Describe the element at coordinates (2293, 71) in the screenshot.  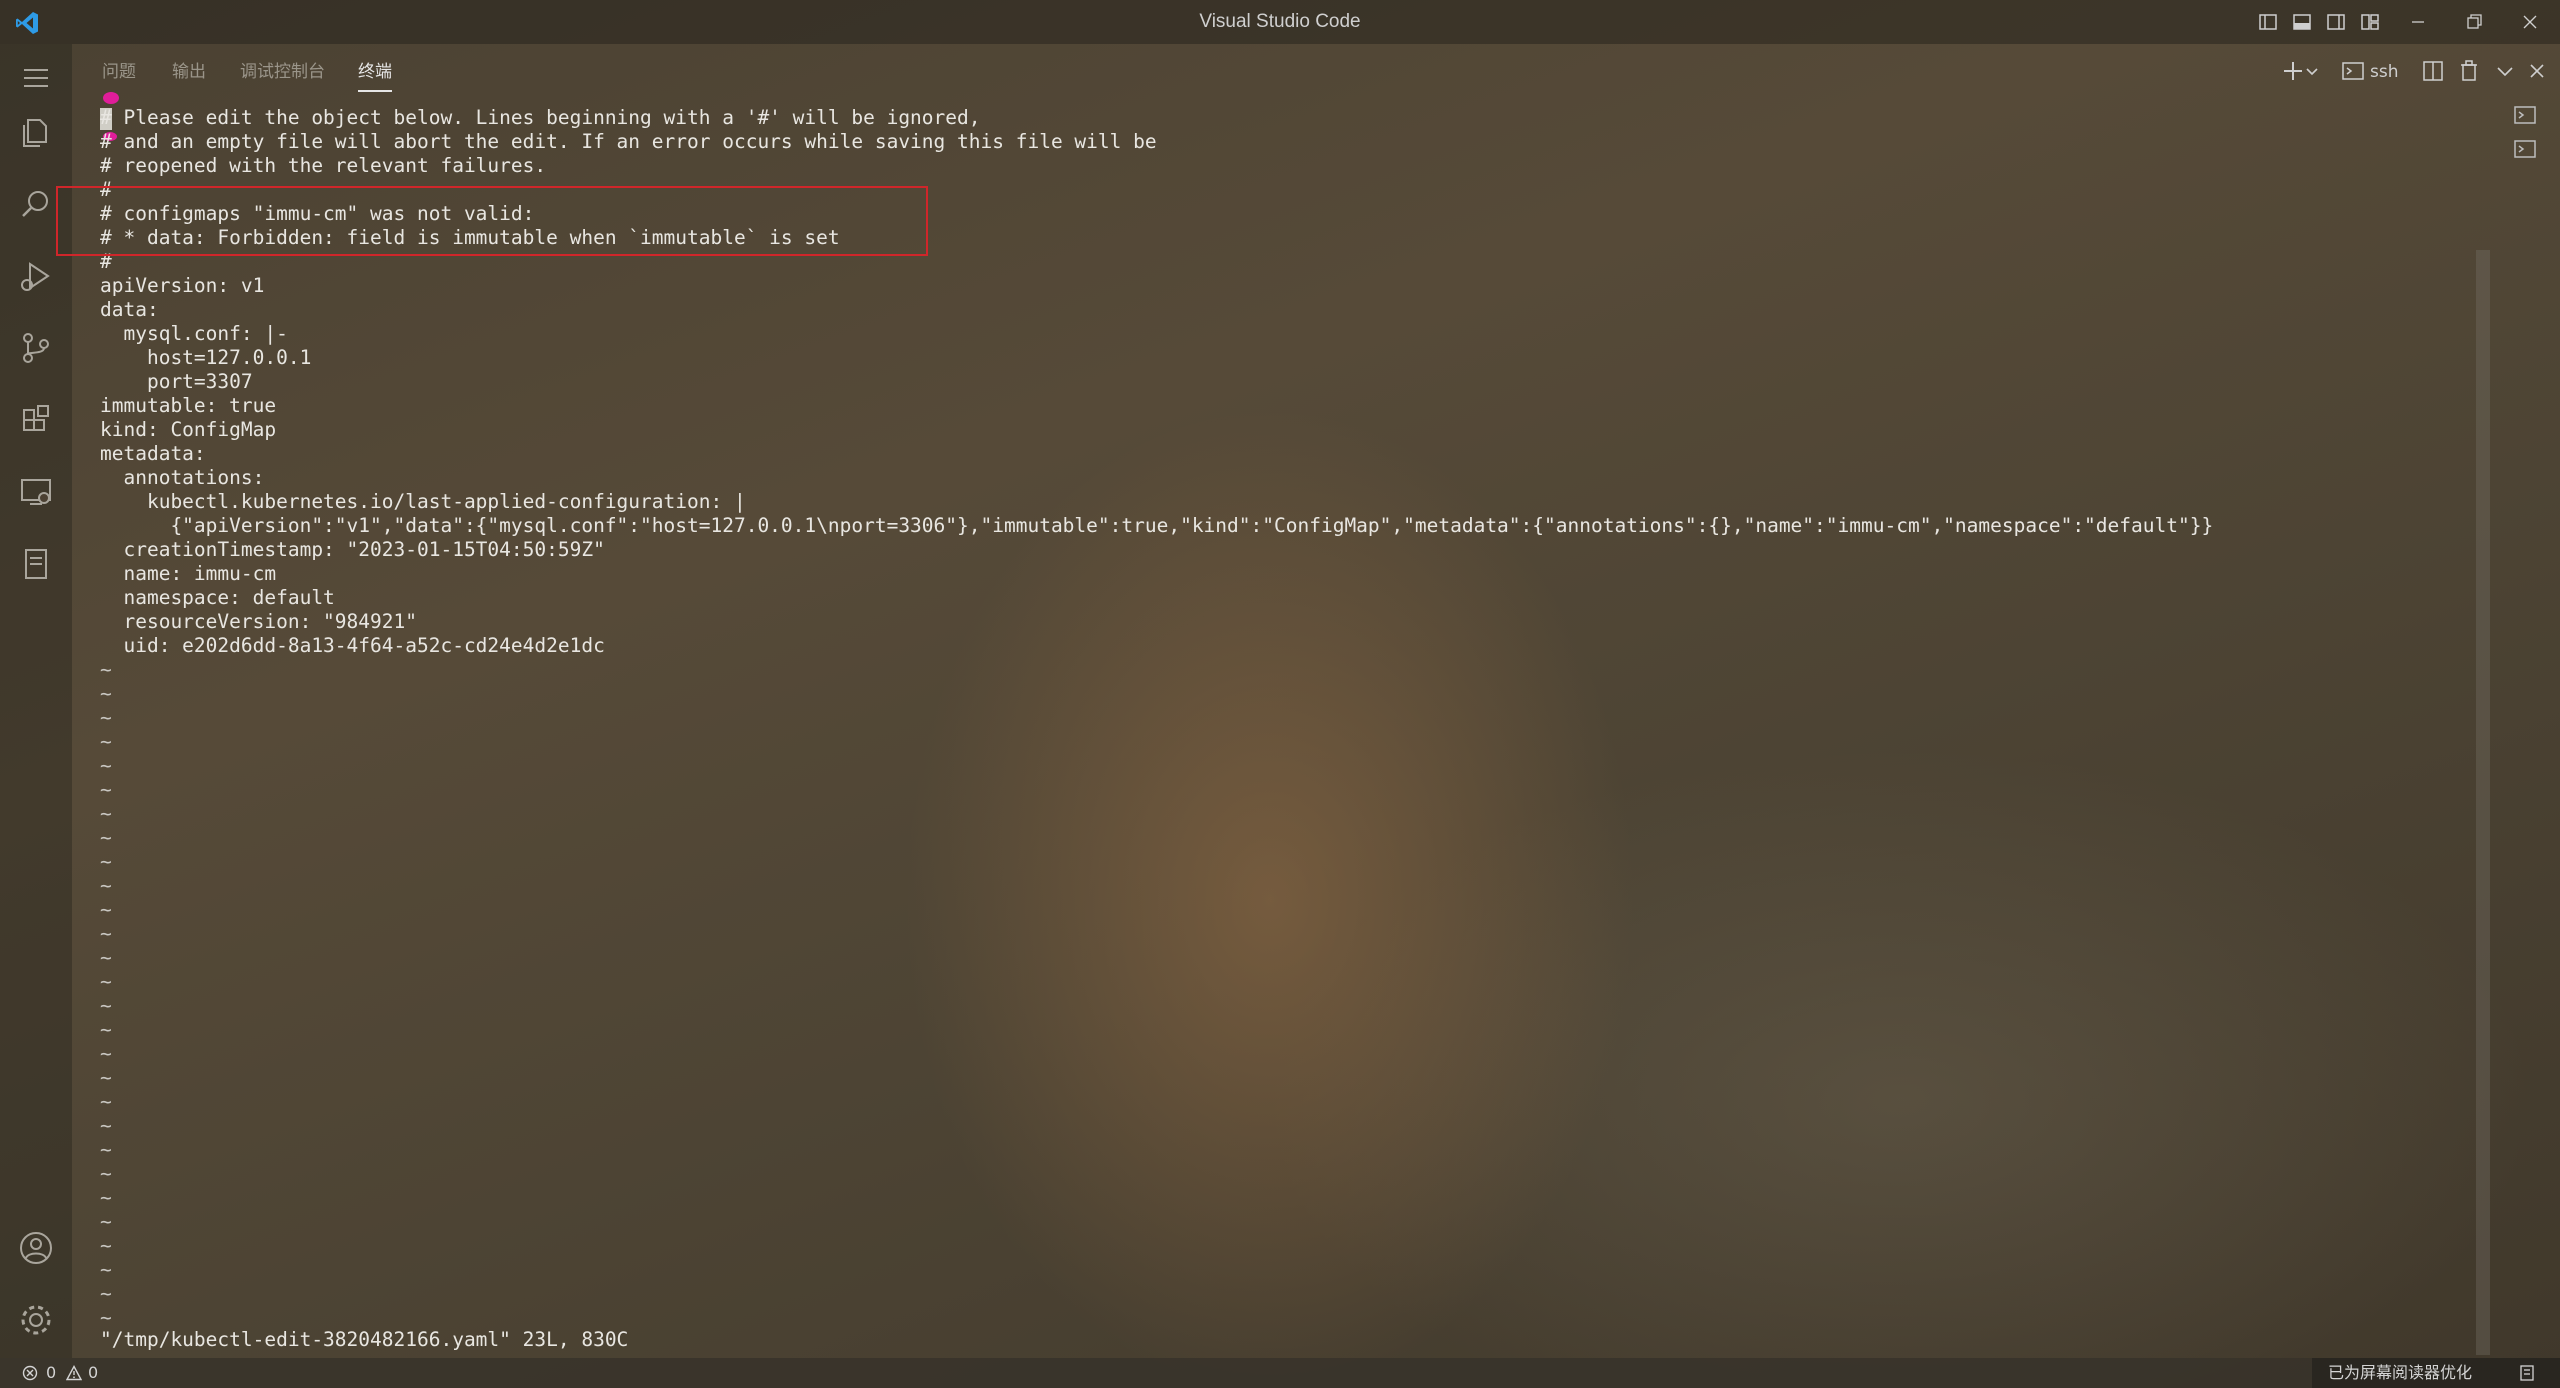
I see `new-terminal-plus-icon` at that location.